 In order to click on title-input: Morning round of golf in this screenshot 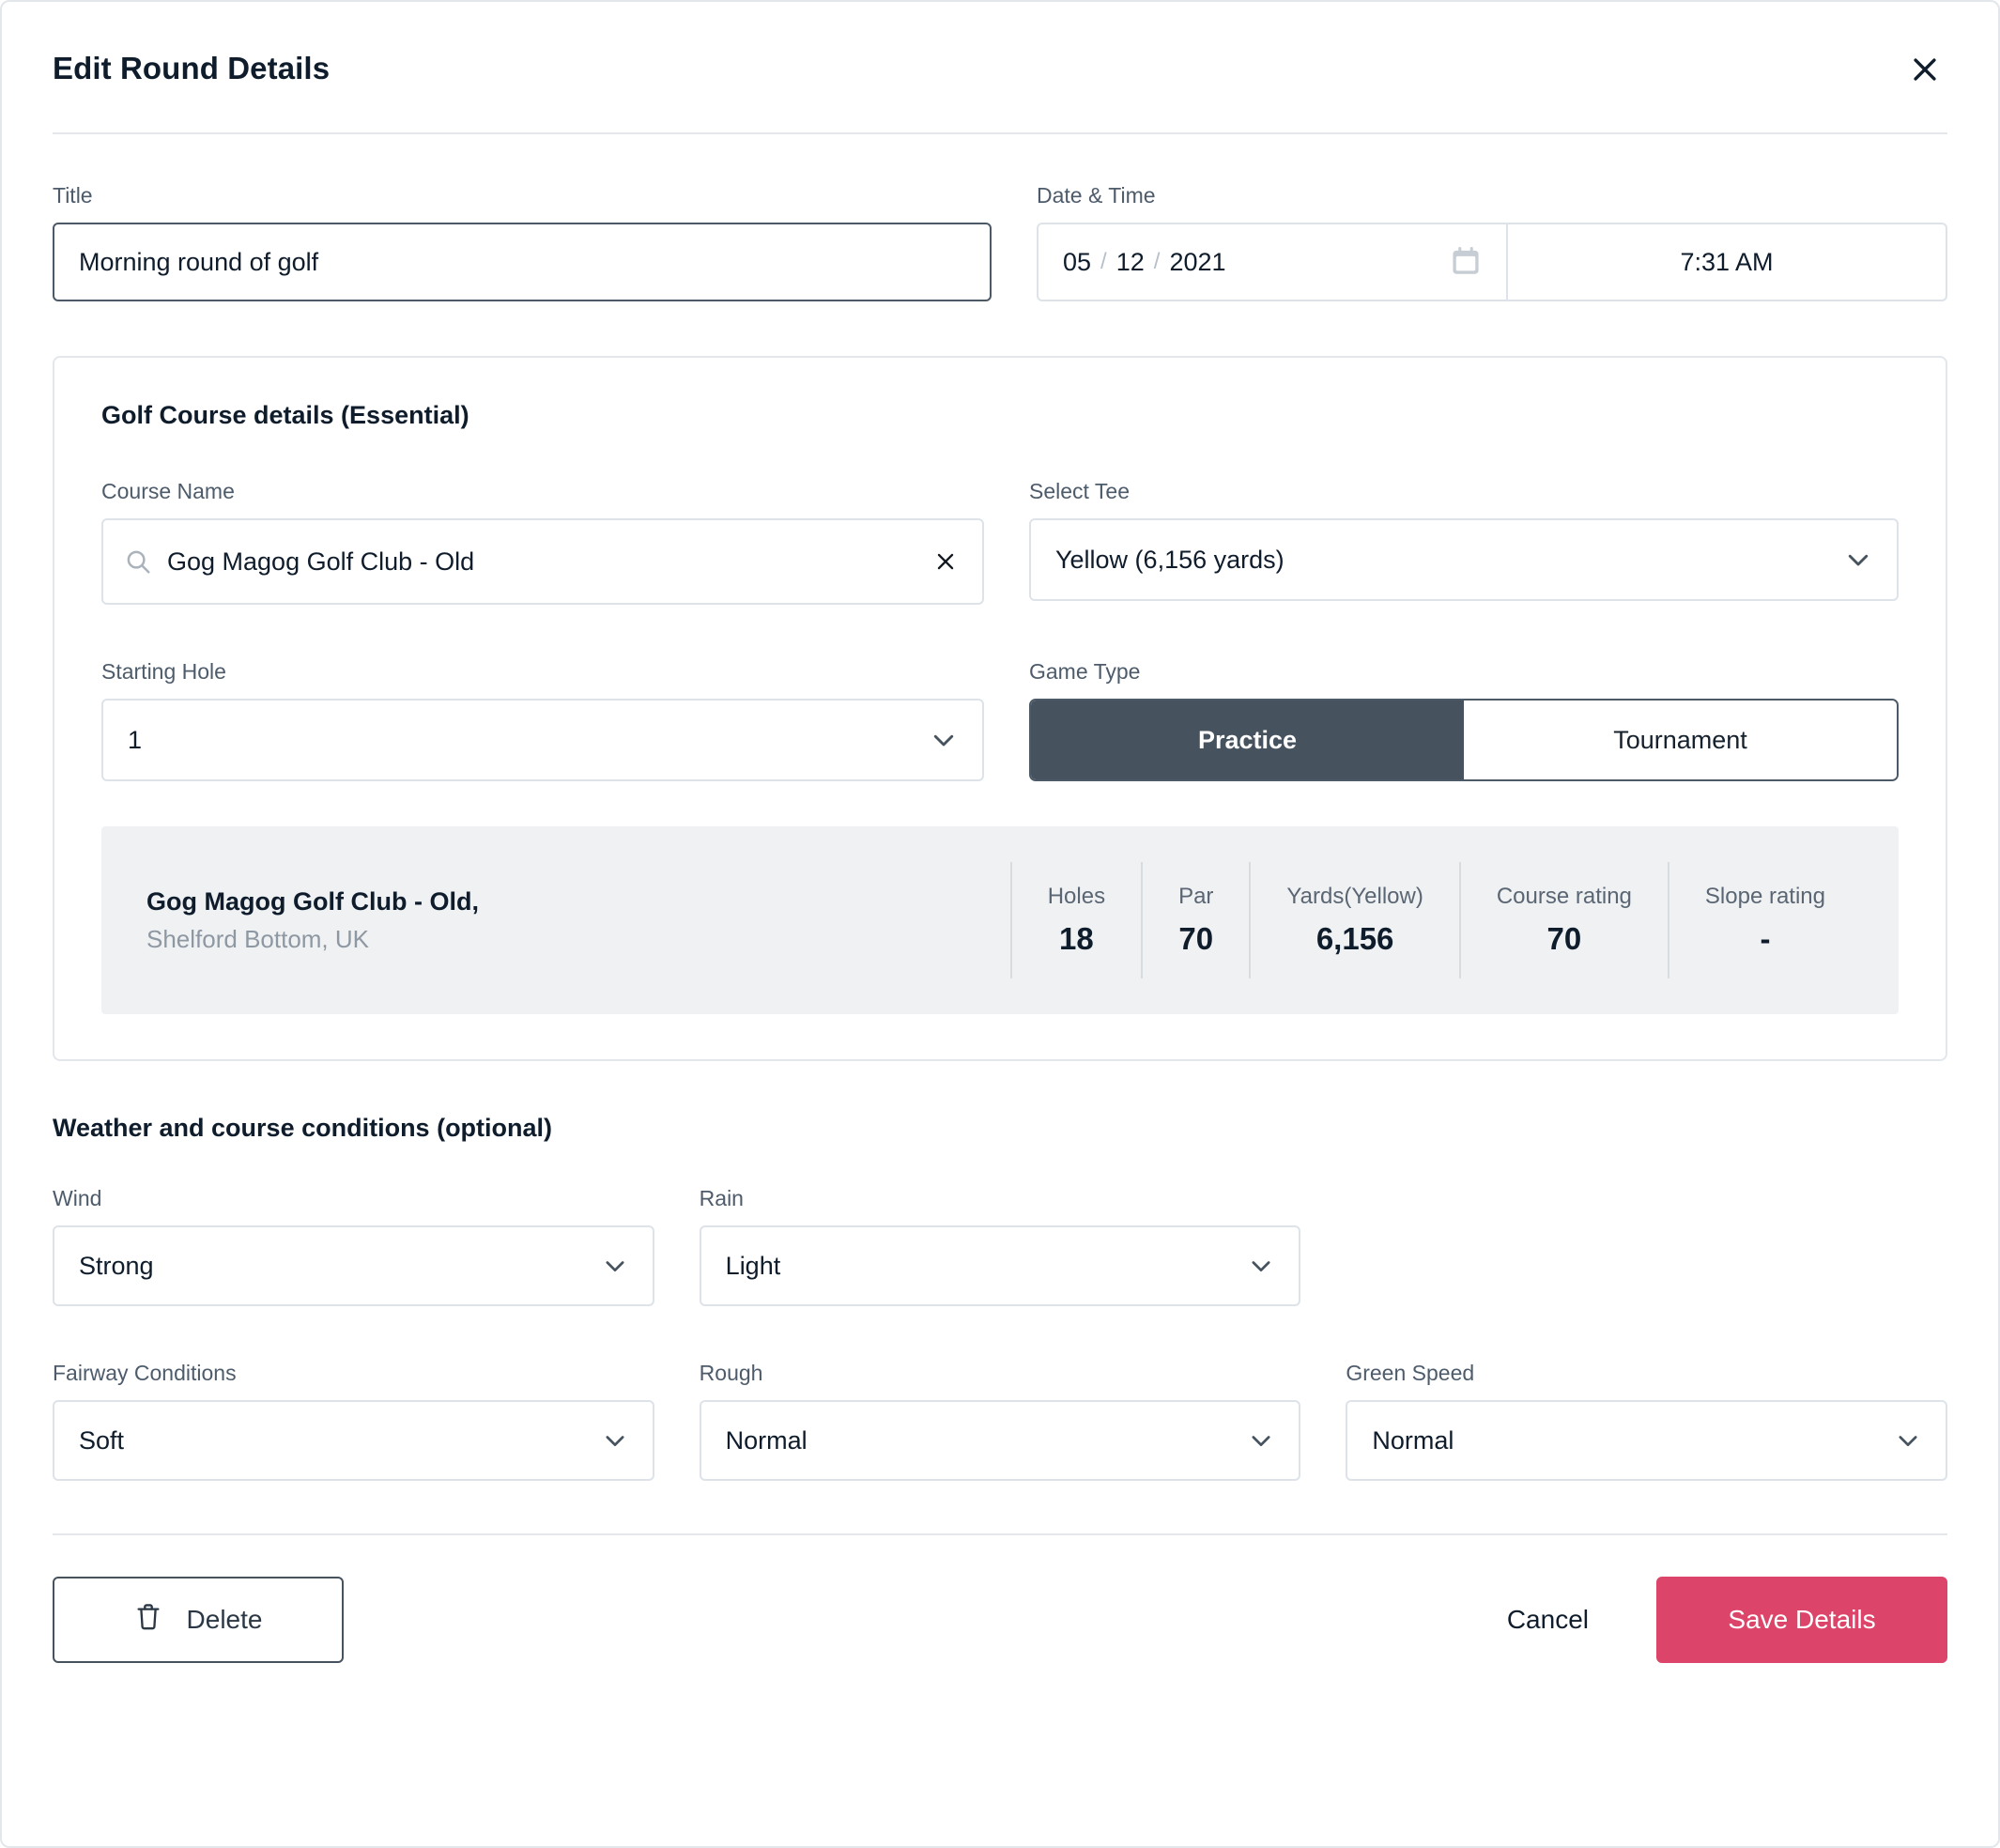, I will do `click(522, 262)`.